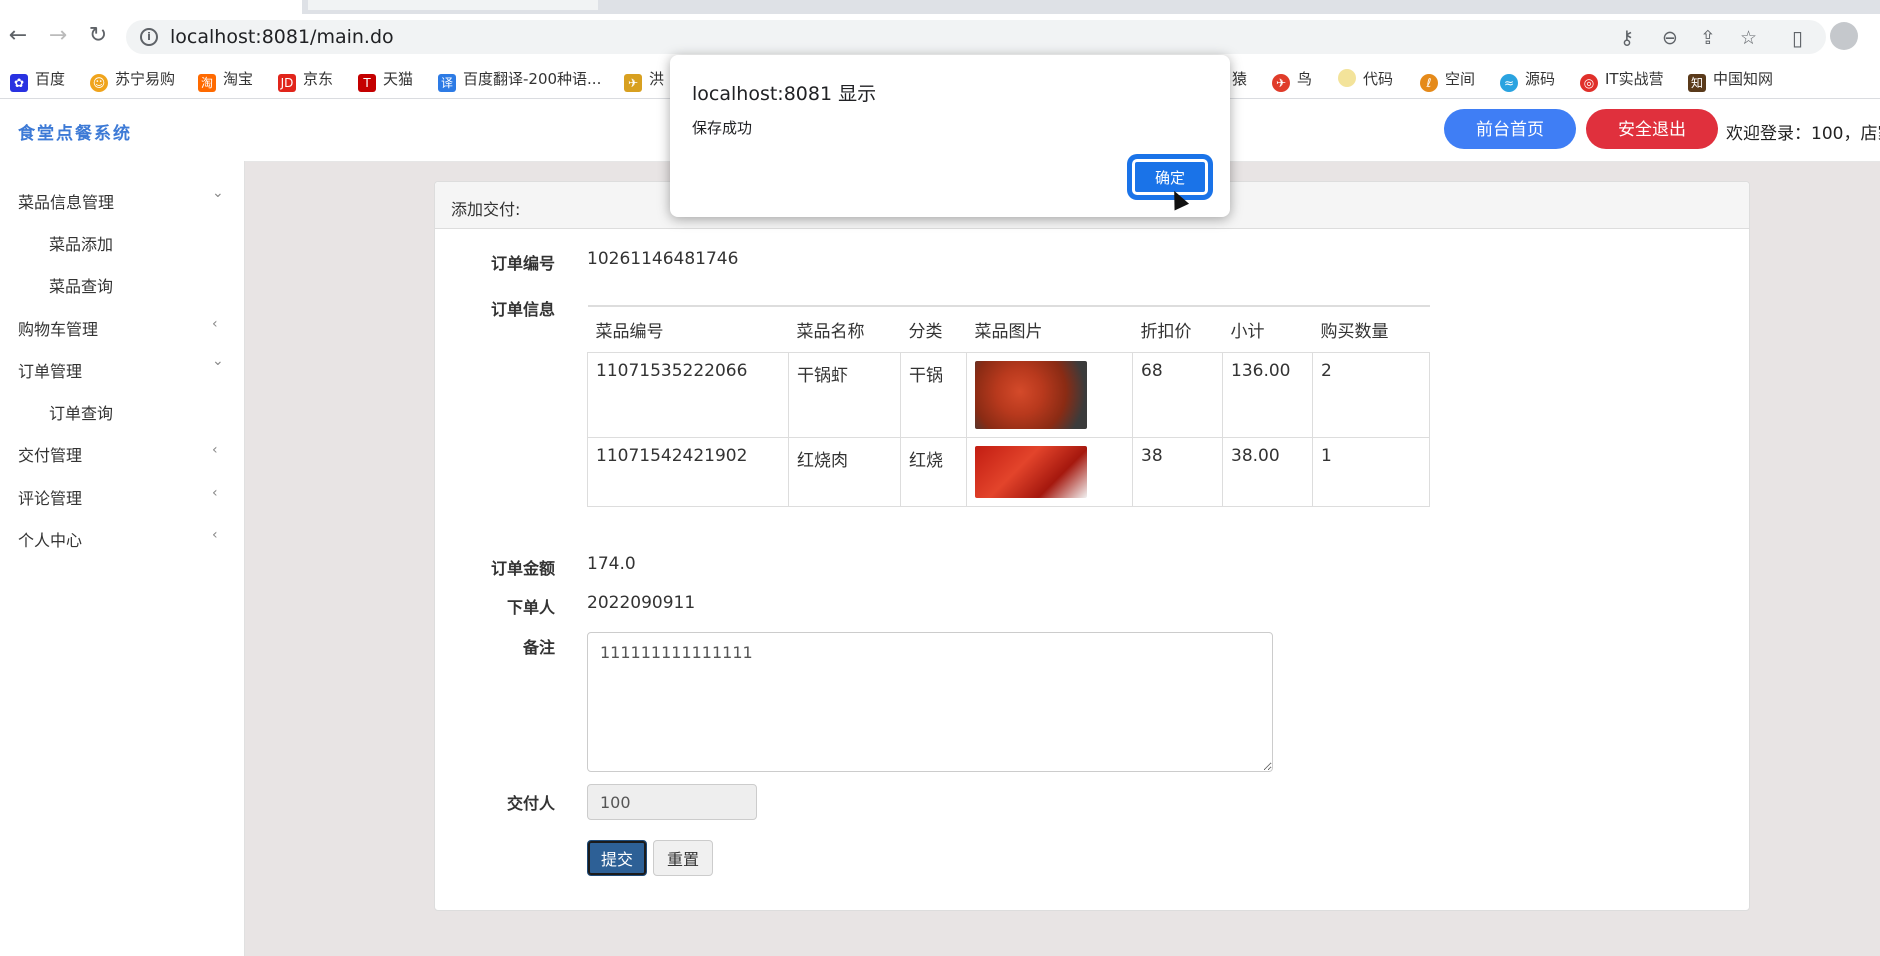 This screenshot has height=956, width=1880. What do you see at coordinates (1049, 329) in the screenshot?
I see `col-image: 菜品图片` at bounding box center [1049, 329].